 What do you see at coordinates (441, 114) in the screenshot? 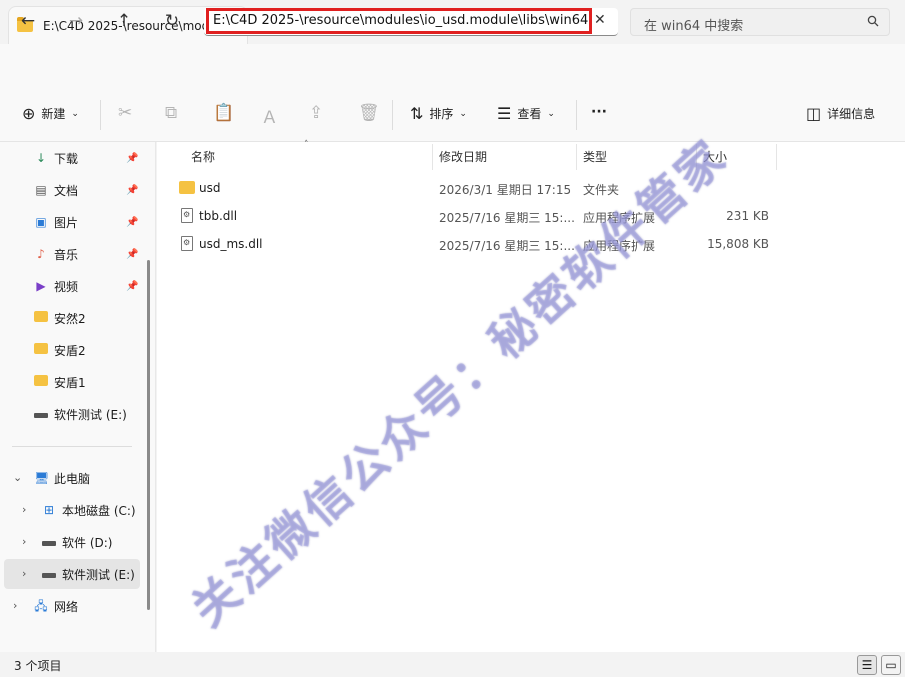
I see `sort-label: 排序` at bounding box center [441, 114].